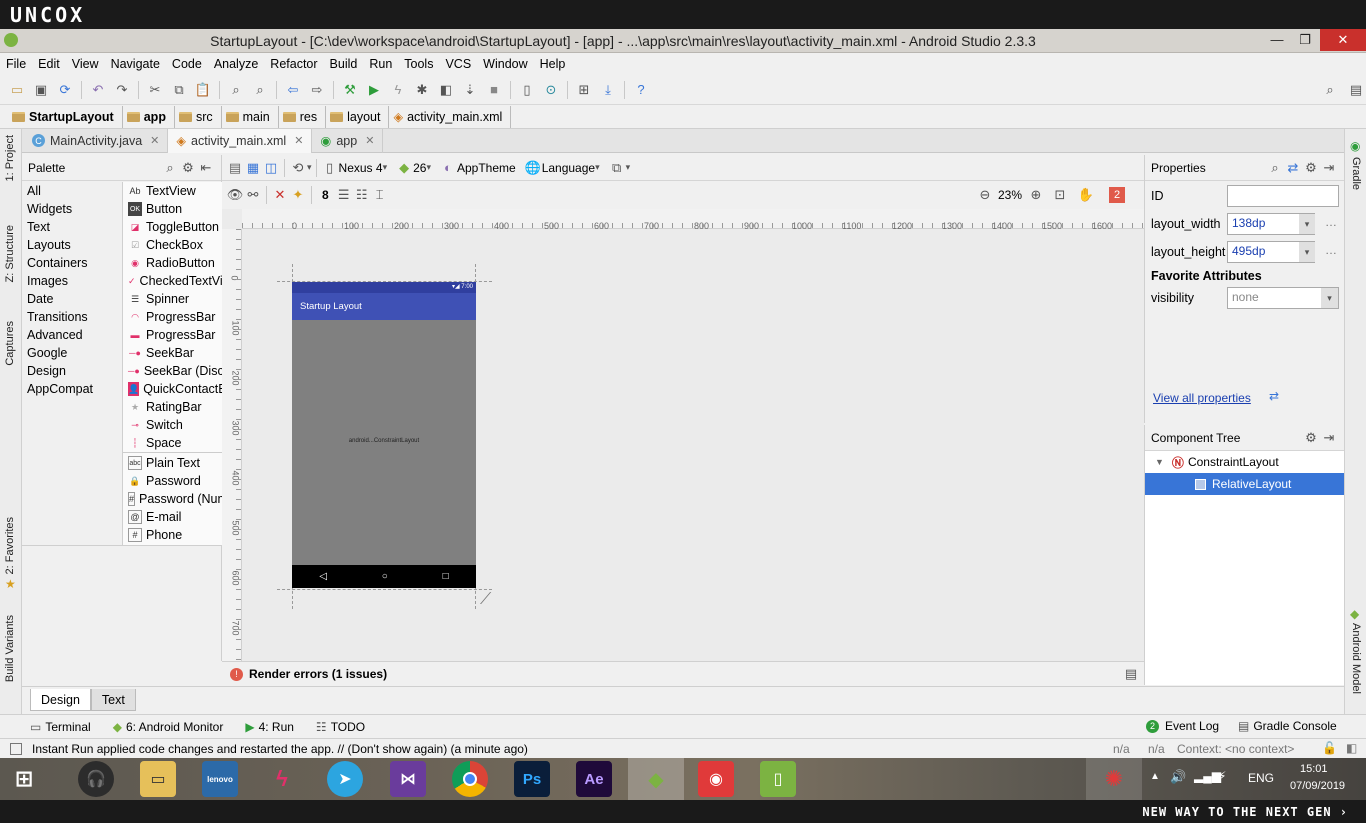 This screenshot has width=1366, height=823. I want to click on tab-app: ◉ app ✕, so click(348, 140).